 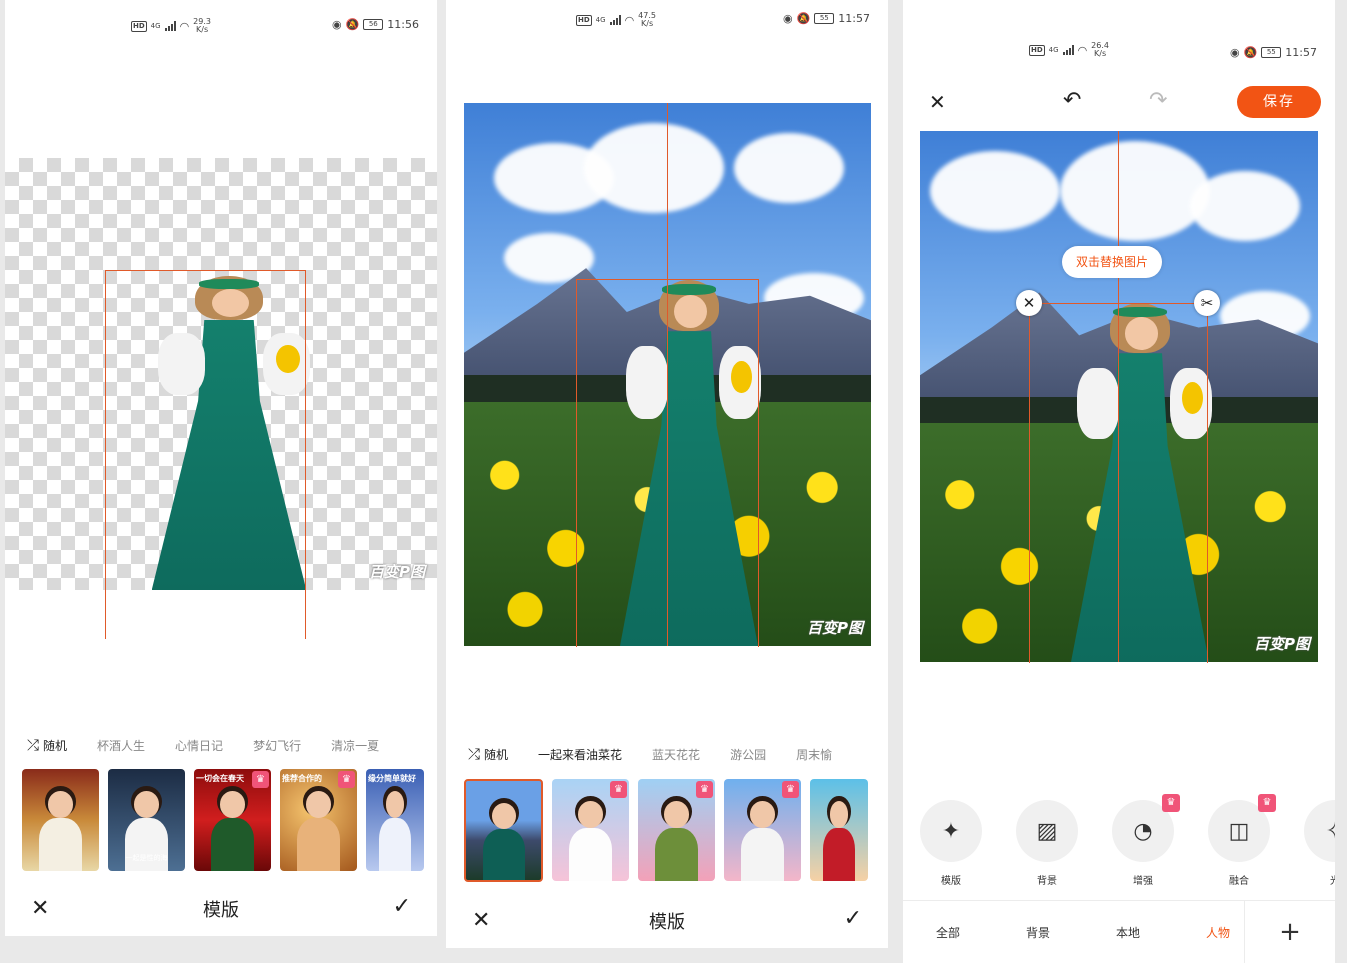 What do you see at coordinates (580, 754) in the screenshot?
I see `tab-rapeseed: 一起来看油菜花` at bounding box center [580, 754].